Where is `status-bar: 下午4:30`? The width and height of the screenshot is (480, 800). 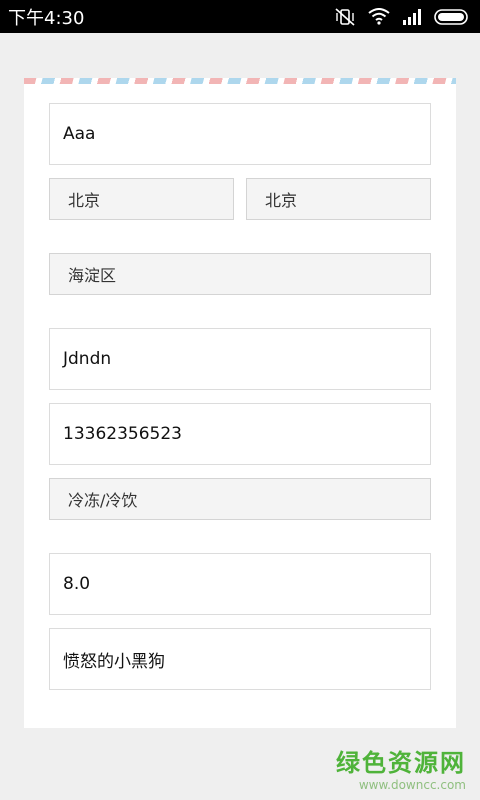
status-bar: 下午4:30 is located at coordinates (240, 16).